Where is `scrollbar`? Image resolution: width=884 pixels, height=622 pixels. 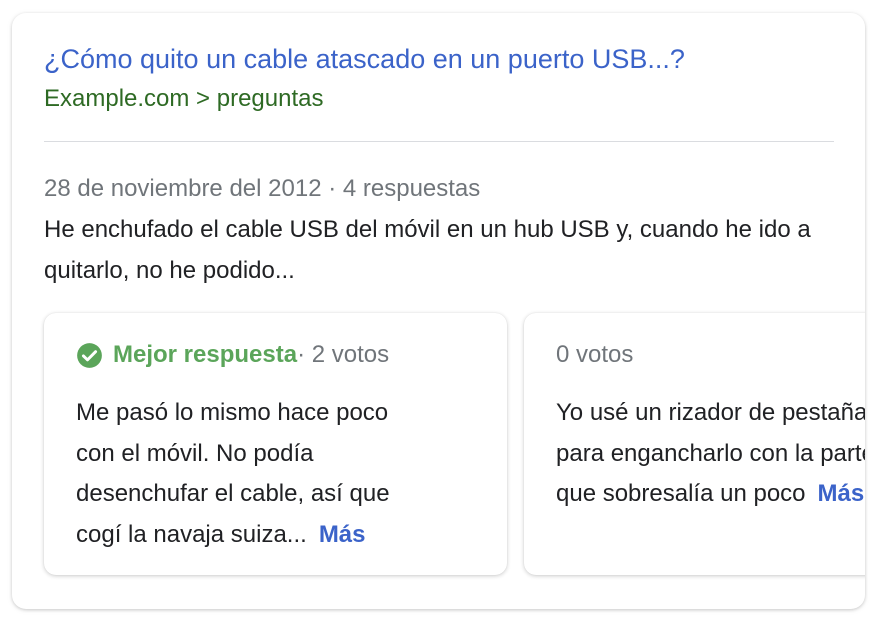 scrollbar is located at coordinates (878, 311).